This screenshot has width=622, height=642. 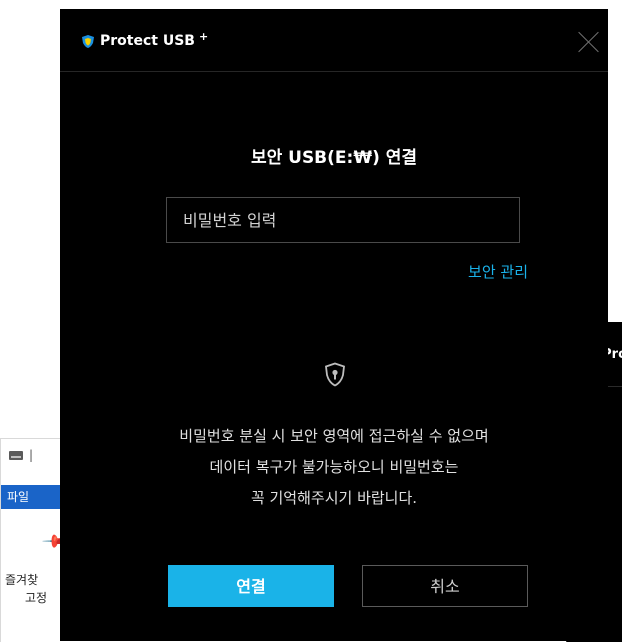 What do you see at coordinates (334, 40) in the screenshot?
I see `dialog-header: Protect USB +` at bounding box center [334, 40].